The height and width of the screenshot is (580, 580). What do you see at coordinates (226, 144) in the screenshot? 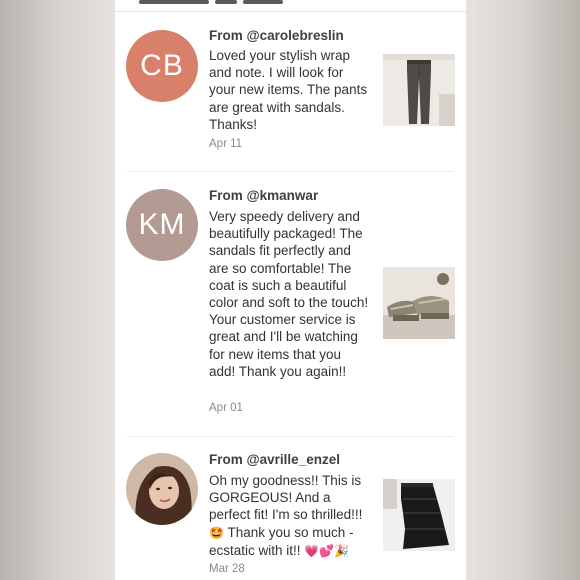
I see `review-date: Apr 11` at bounding box center [226, 144].